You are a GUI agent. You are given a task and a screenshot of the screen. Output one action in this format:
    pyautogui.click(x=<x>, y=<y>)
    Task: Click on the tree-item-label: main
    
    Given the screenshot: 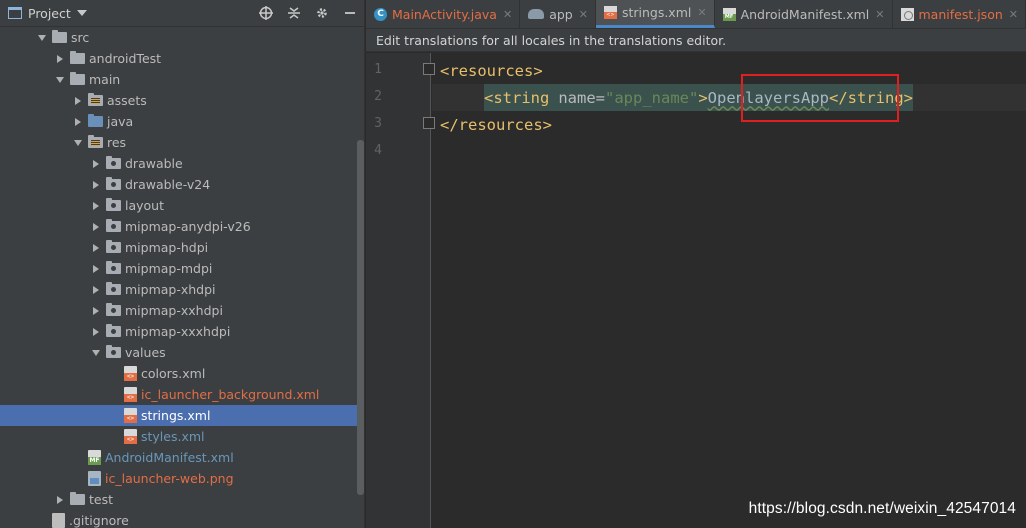 What is the action you would take?
    pyautogui.click(x=105, y=79)
    